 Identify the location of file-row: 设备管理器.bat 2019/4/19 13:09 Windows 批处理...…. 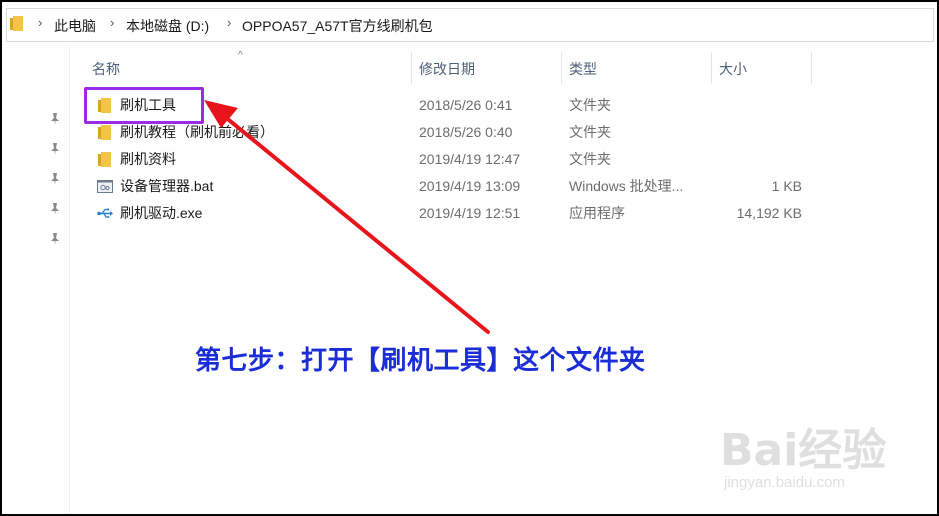
(440, 186).